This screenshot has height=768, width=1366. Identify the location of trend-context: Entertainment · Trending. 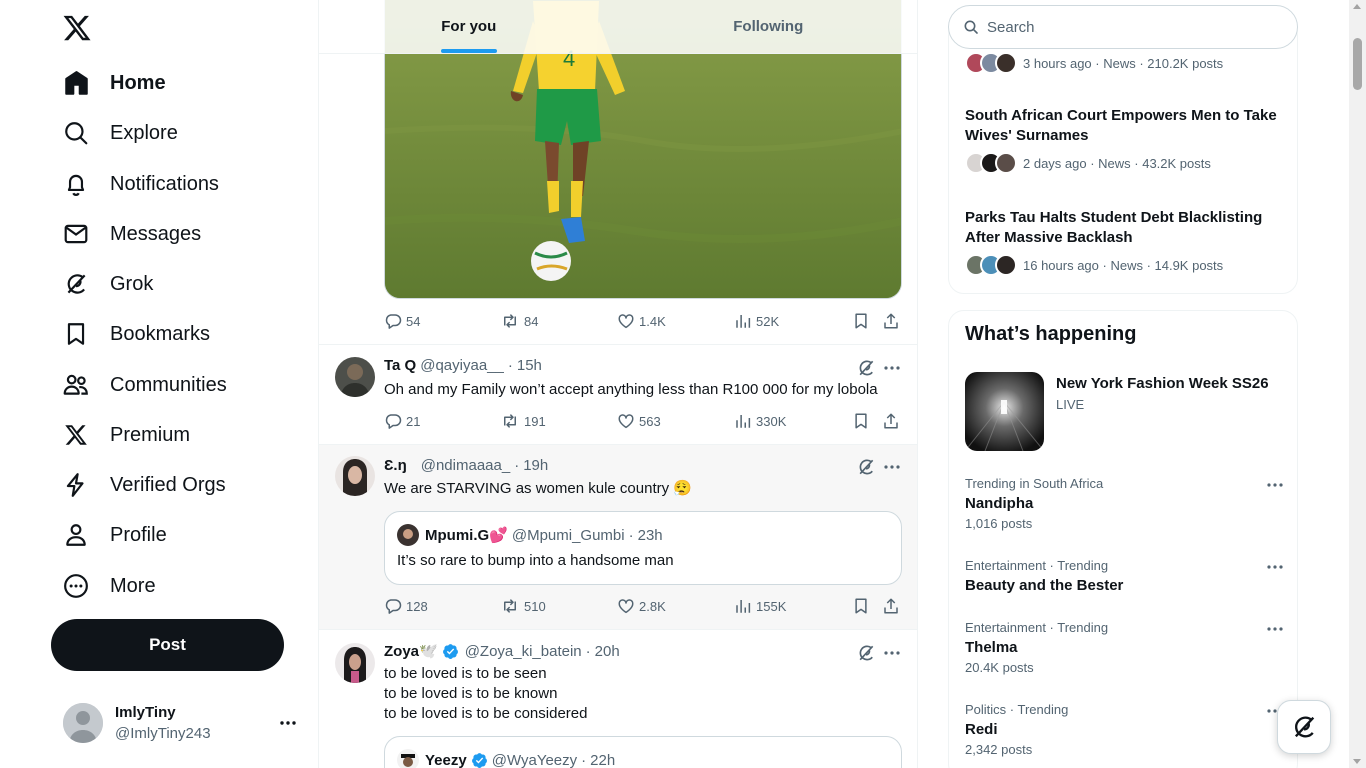
(1037, 565).